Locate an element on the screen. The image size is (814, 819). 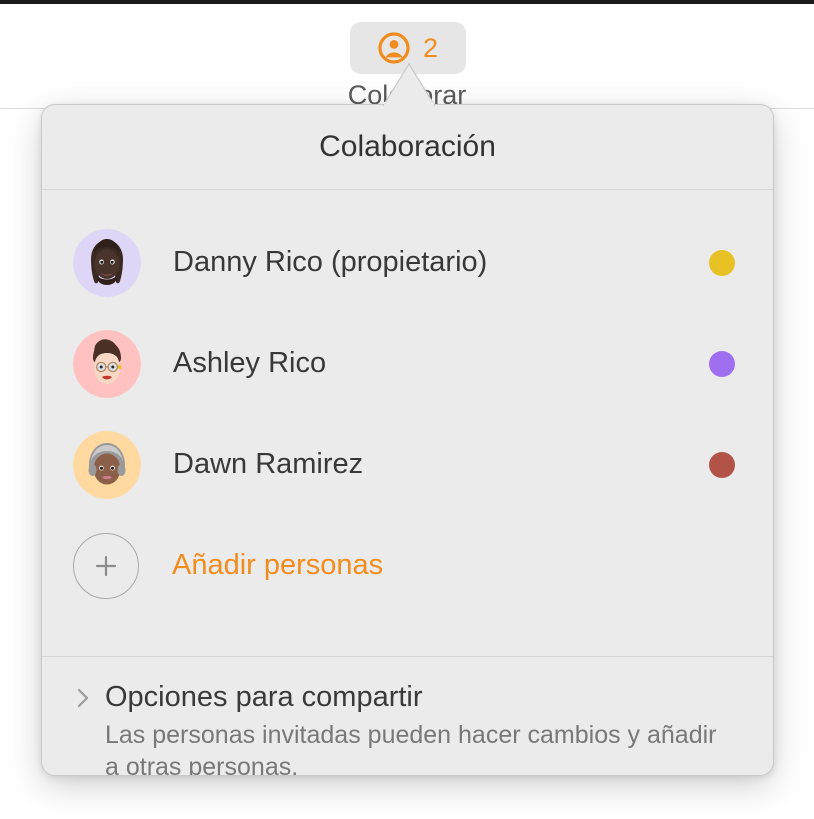
participant-name: Danny Rico (propietario) is located at coordinates (330, 262).